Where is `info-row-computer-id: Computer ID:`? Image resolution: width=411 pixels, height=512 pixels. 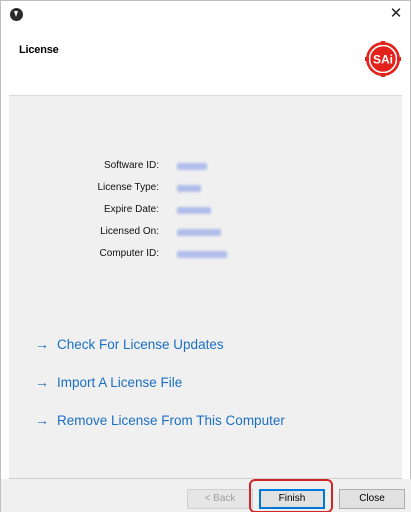 info-row-computer-id: Computer ID: is located at coordinates (205, 255).